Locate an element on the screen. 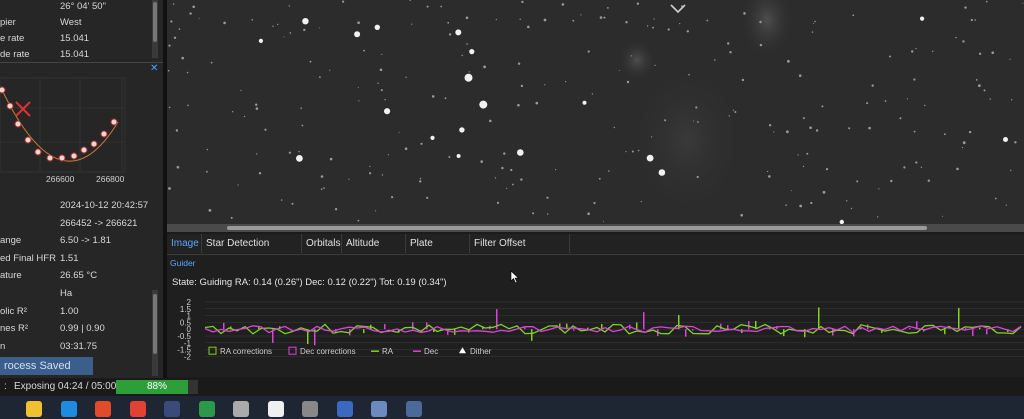  mount-info-row: de rate 15.041 is located at coordinates (80, 55).